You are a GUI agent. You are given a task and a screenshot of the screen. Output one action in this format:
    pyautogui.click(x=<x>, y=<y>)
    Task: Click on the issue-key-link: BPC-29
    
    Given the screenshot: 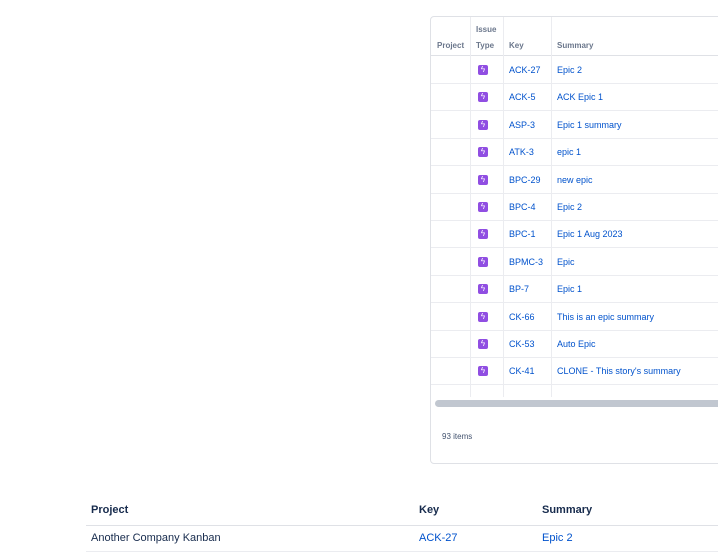 What is the action you would take?
    pyautogui.click(x=525, y=180)
    